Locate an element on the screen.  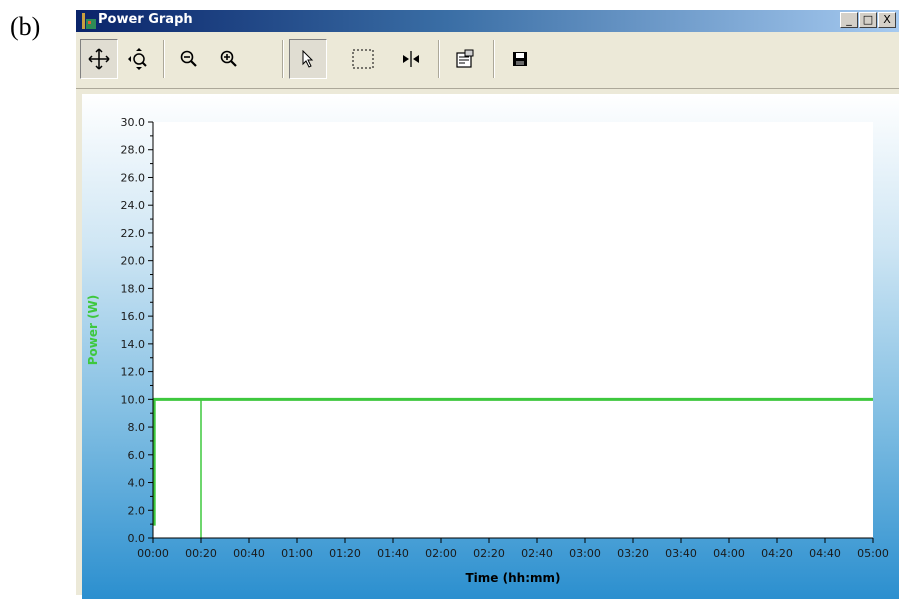
cursor-marker-button is located at coordinates (411, 59).